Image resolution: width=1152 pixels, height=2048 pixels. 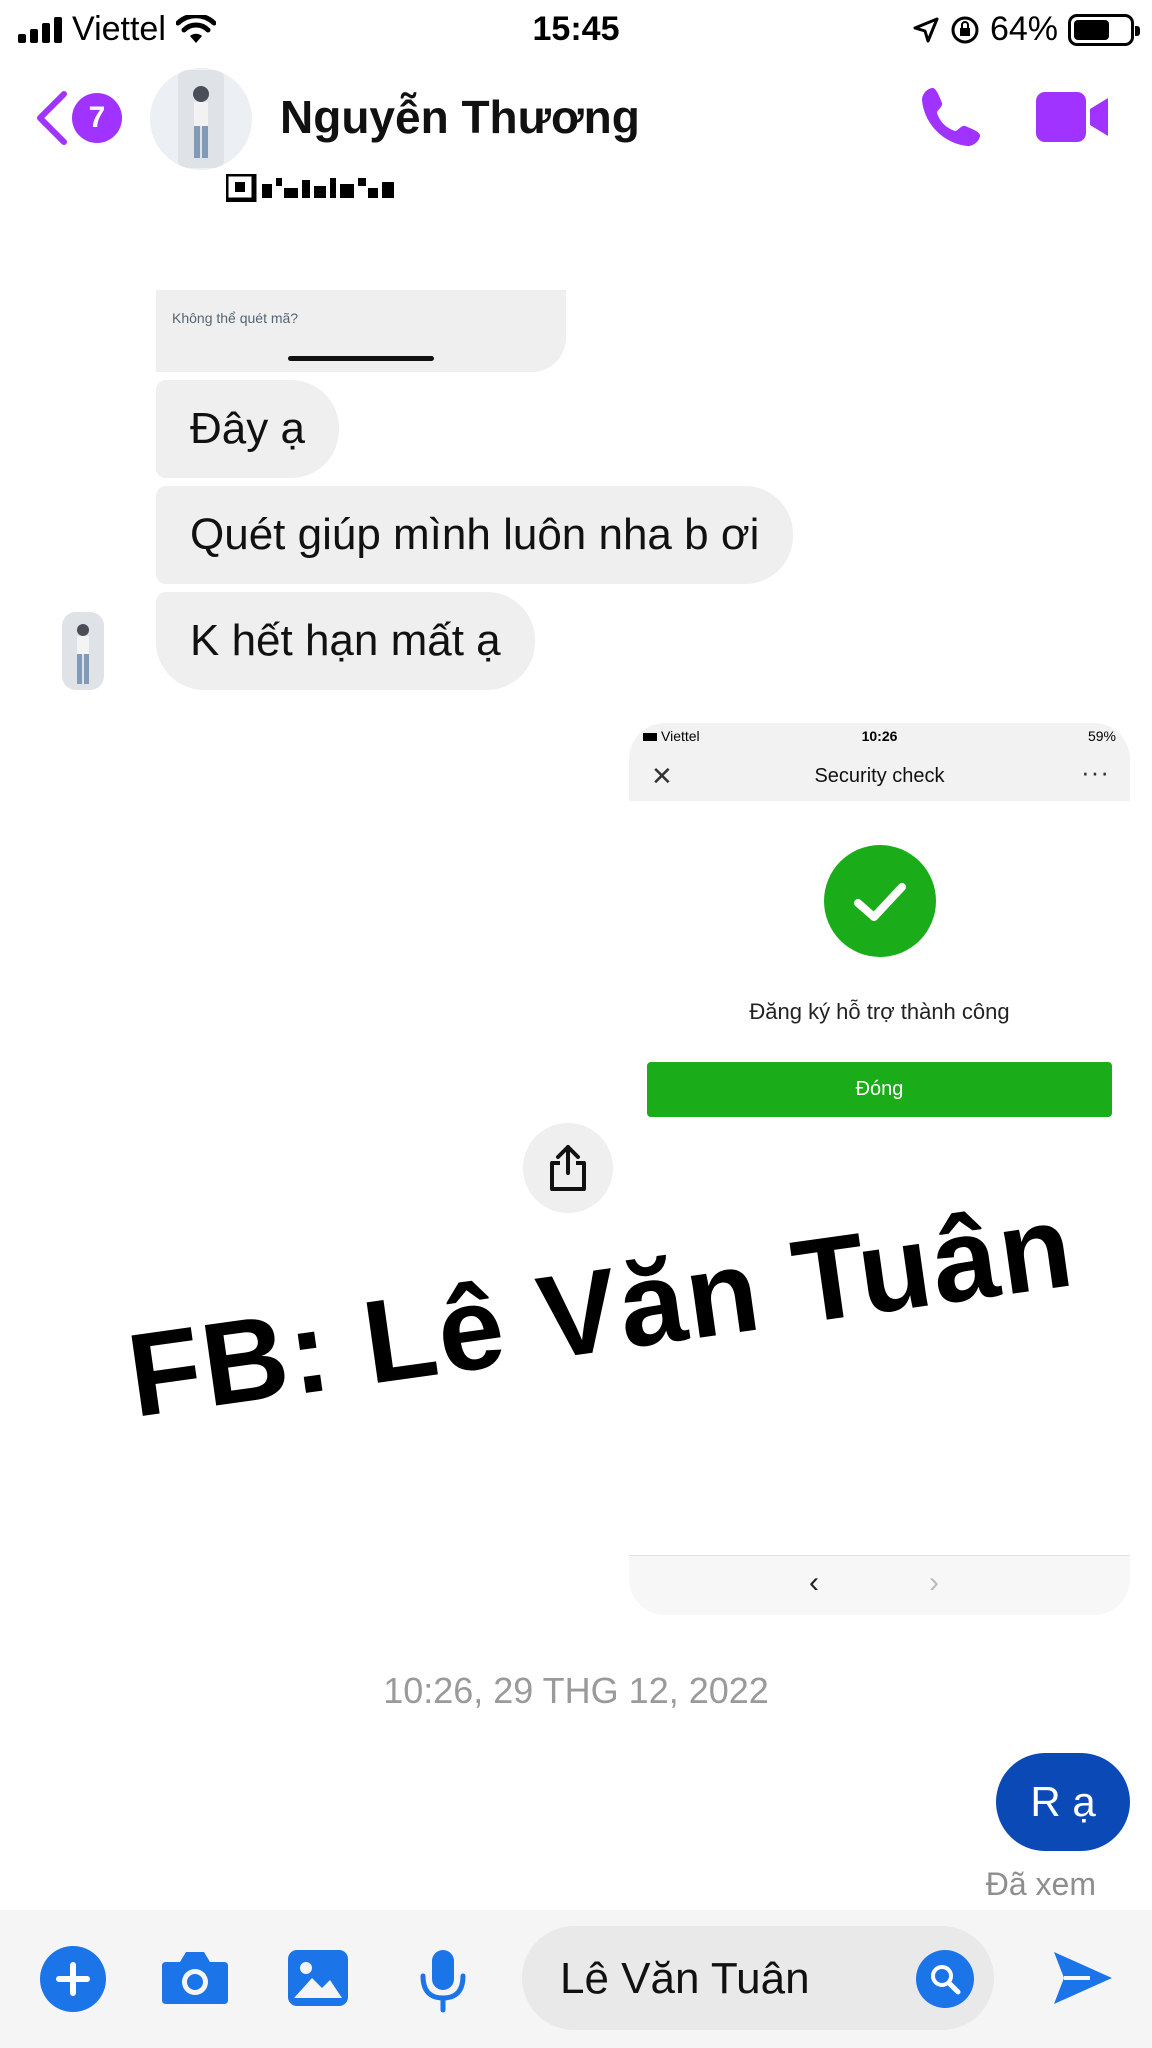 I want to click on battery-percent: 64%, so click(x=1023, y=29).